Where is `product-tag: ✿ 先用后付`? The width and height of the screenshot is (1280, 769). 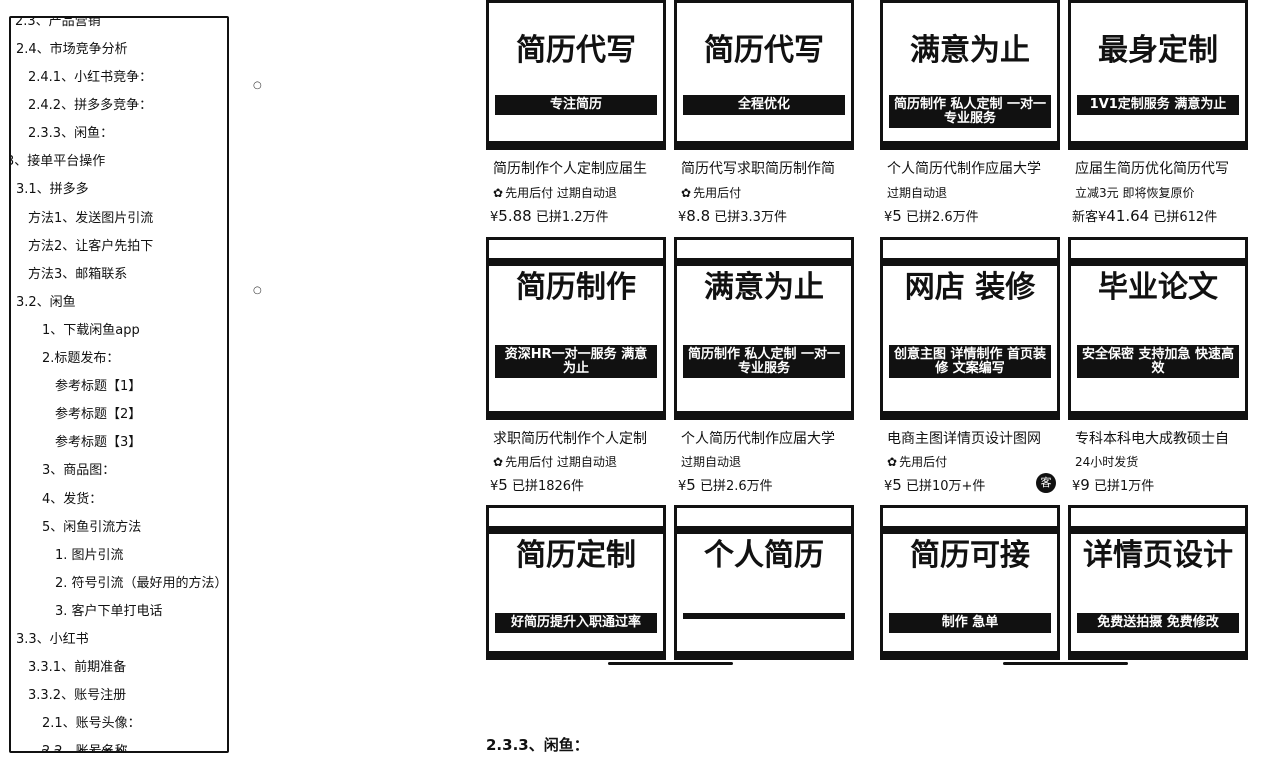 product-tag: ✿ 先用后付 is located at coordinates (711, 192).